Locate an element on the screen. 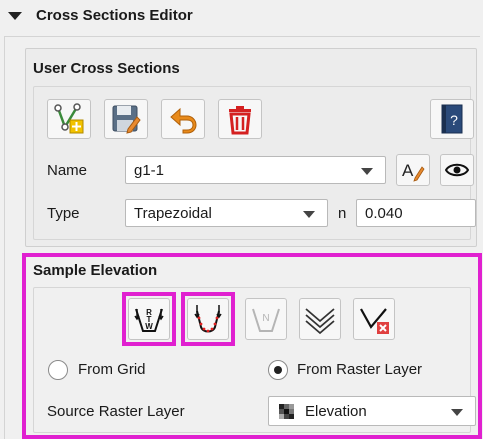 The height and width of the screenshot is (439, 483). user-cross-sections-title: User Cross Sections is located at coordinates (106, 68).